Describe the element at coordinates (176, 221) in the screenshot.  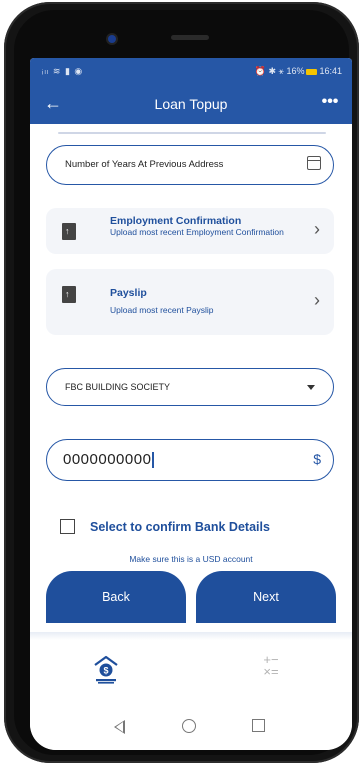
I see `employment-card-title: Employment Confirmation` at that location.